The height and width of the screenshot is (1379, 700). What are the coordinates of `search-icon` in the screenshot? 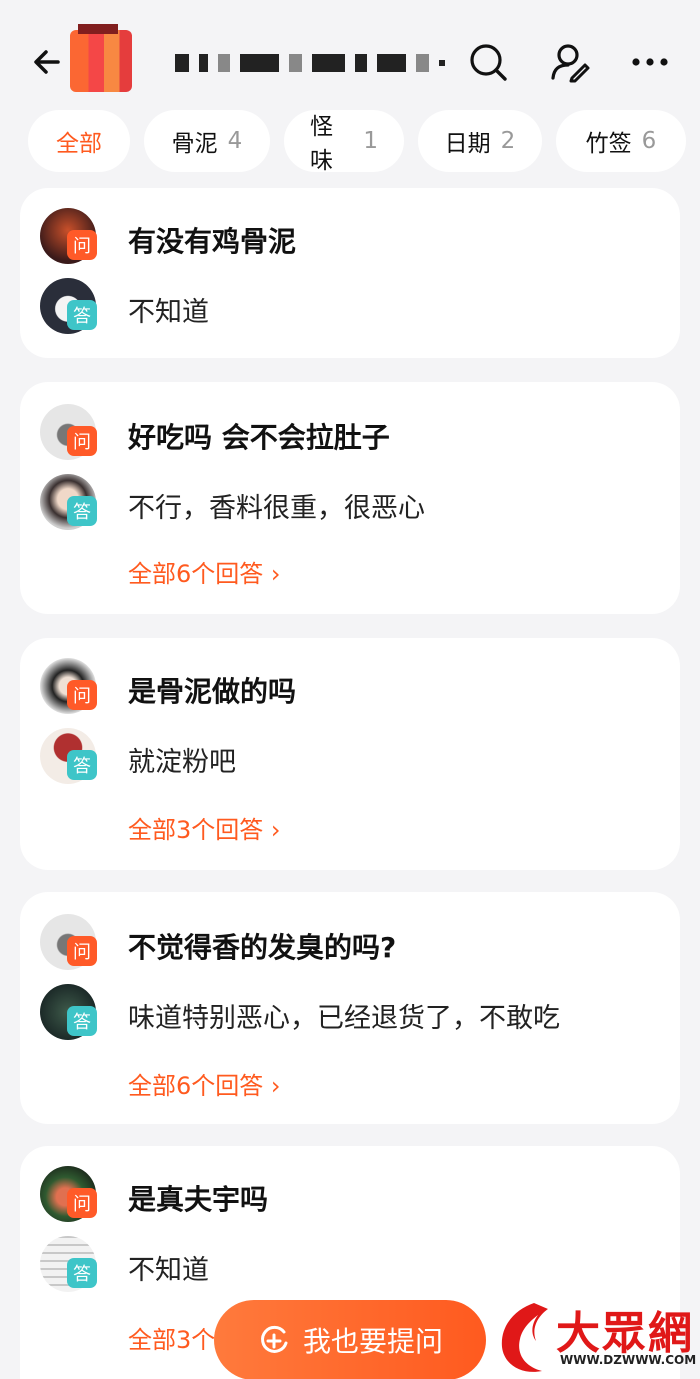 It's located at (488, 62).